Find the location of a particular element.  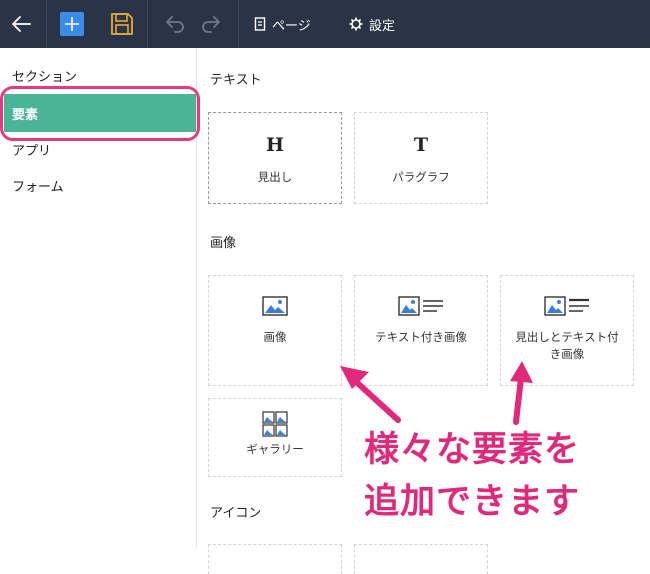

element-card-image: 画像 is located at coordinates (275, 330).